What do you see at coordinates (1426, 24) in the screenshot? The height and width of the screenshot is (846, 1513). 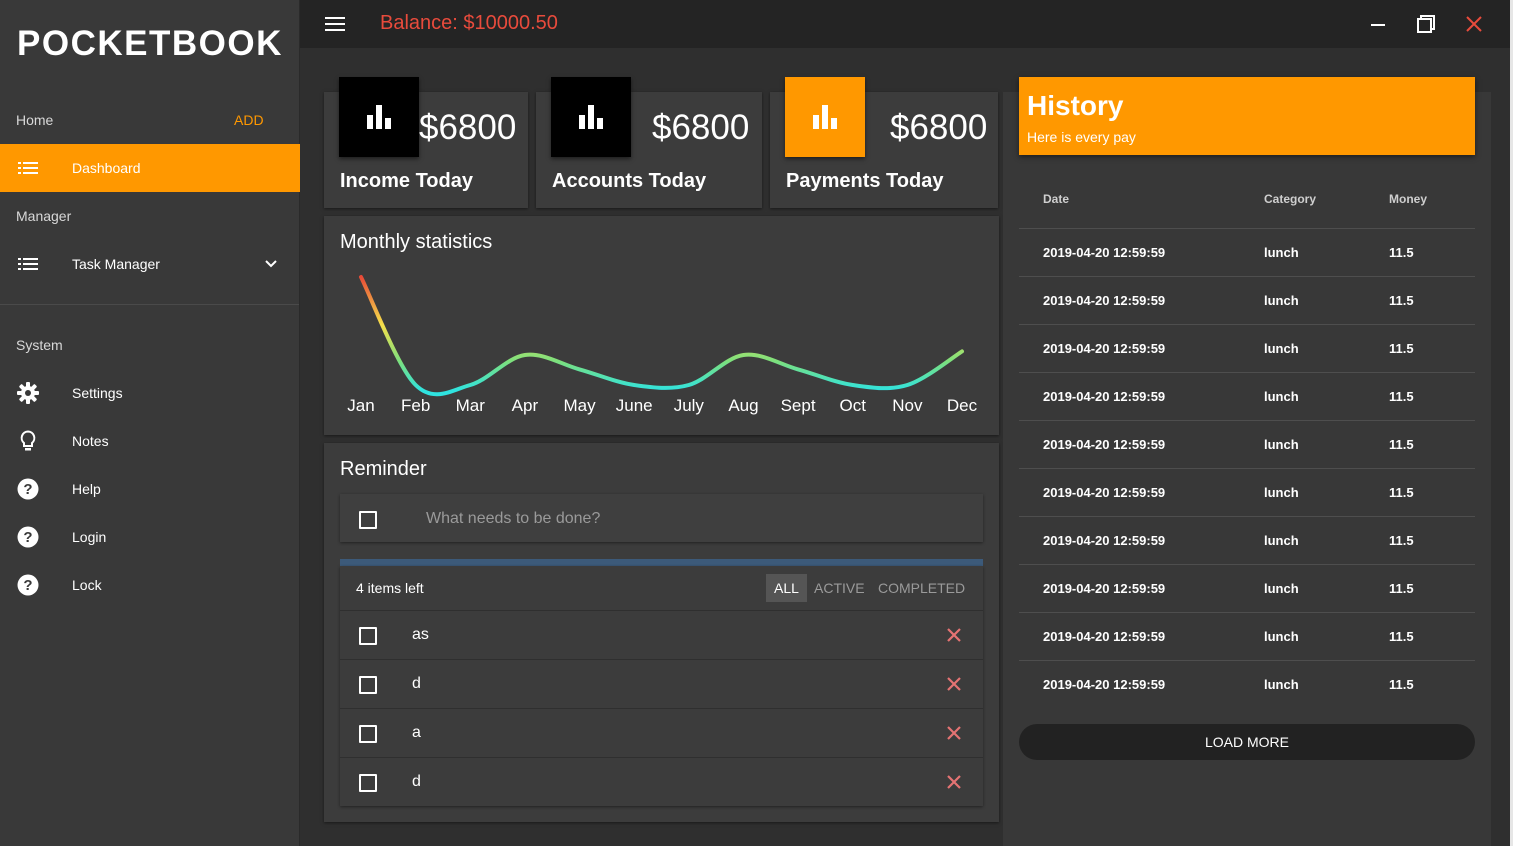 I see `maximize-icon` at bounding box center [1426, 24].